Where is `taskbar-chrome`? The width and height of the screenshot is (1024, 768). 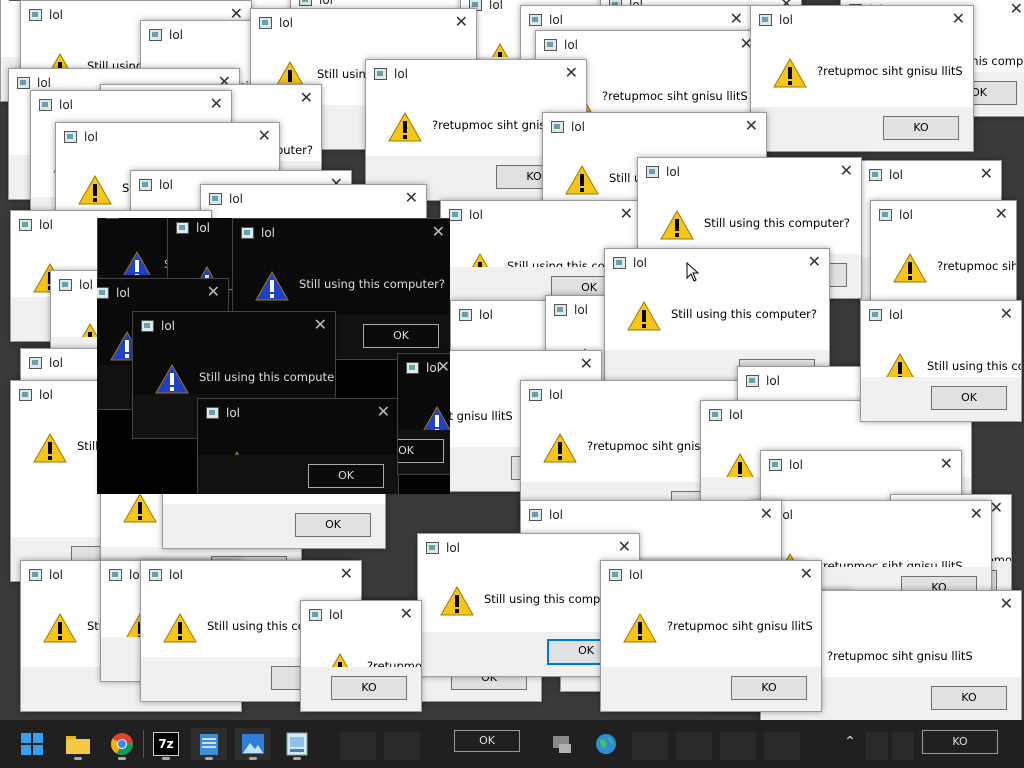
taskbar-chrome is located at coordinates (122, 744).